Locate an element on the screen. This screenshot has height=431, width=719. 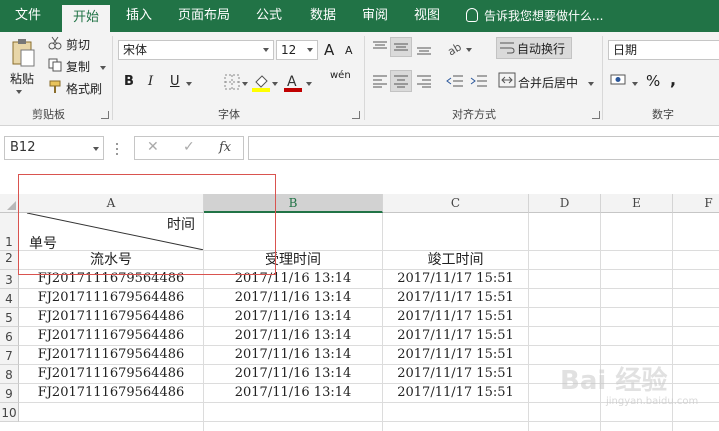
align-top-icon is located at coordinates (380, 47).